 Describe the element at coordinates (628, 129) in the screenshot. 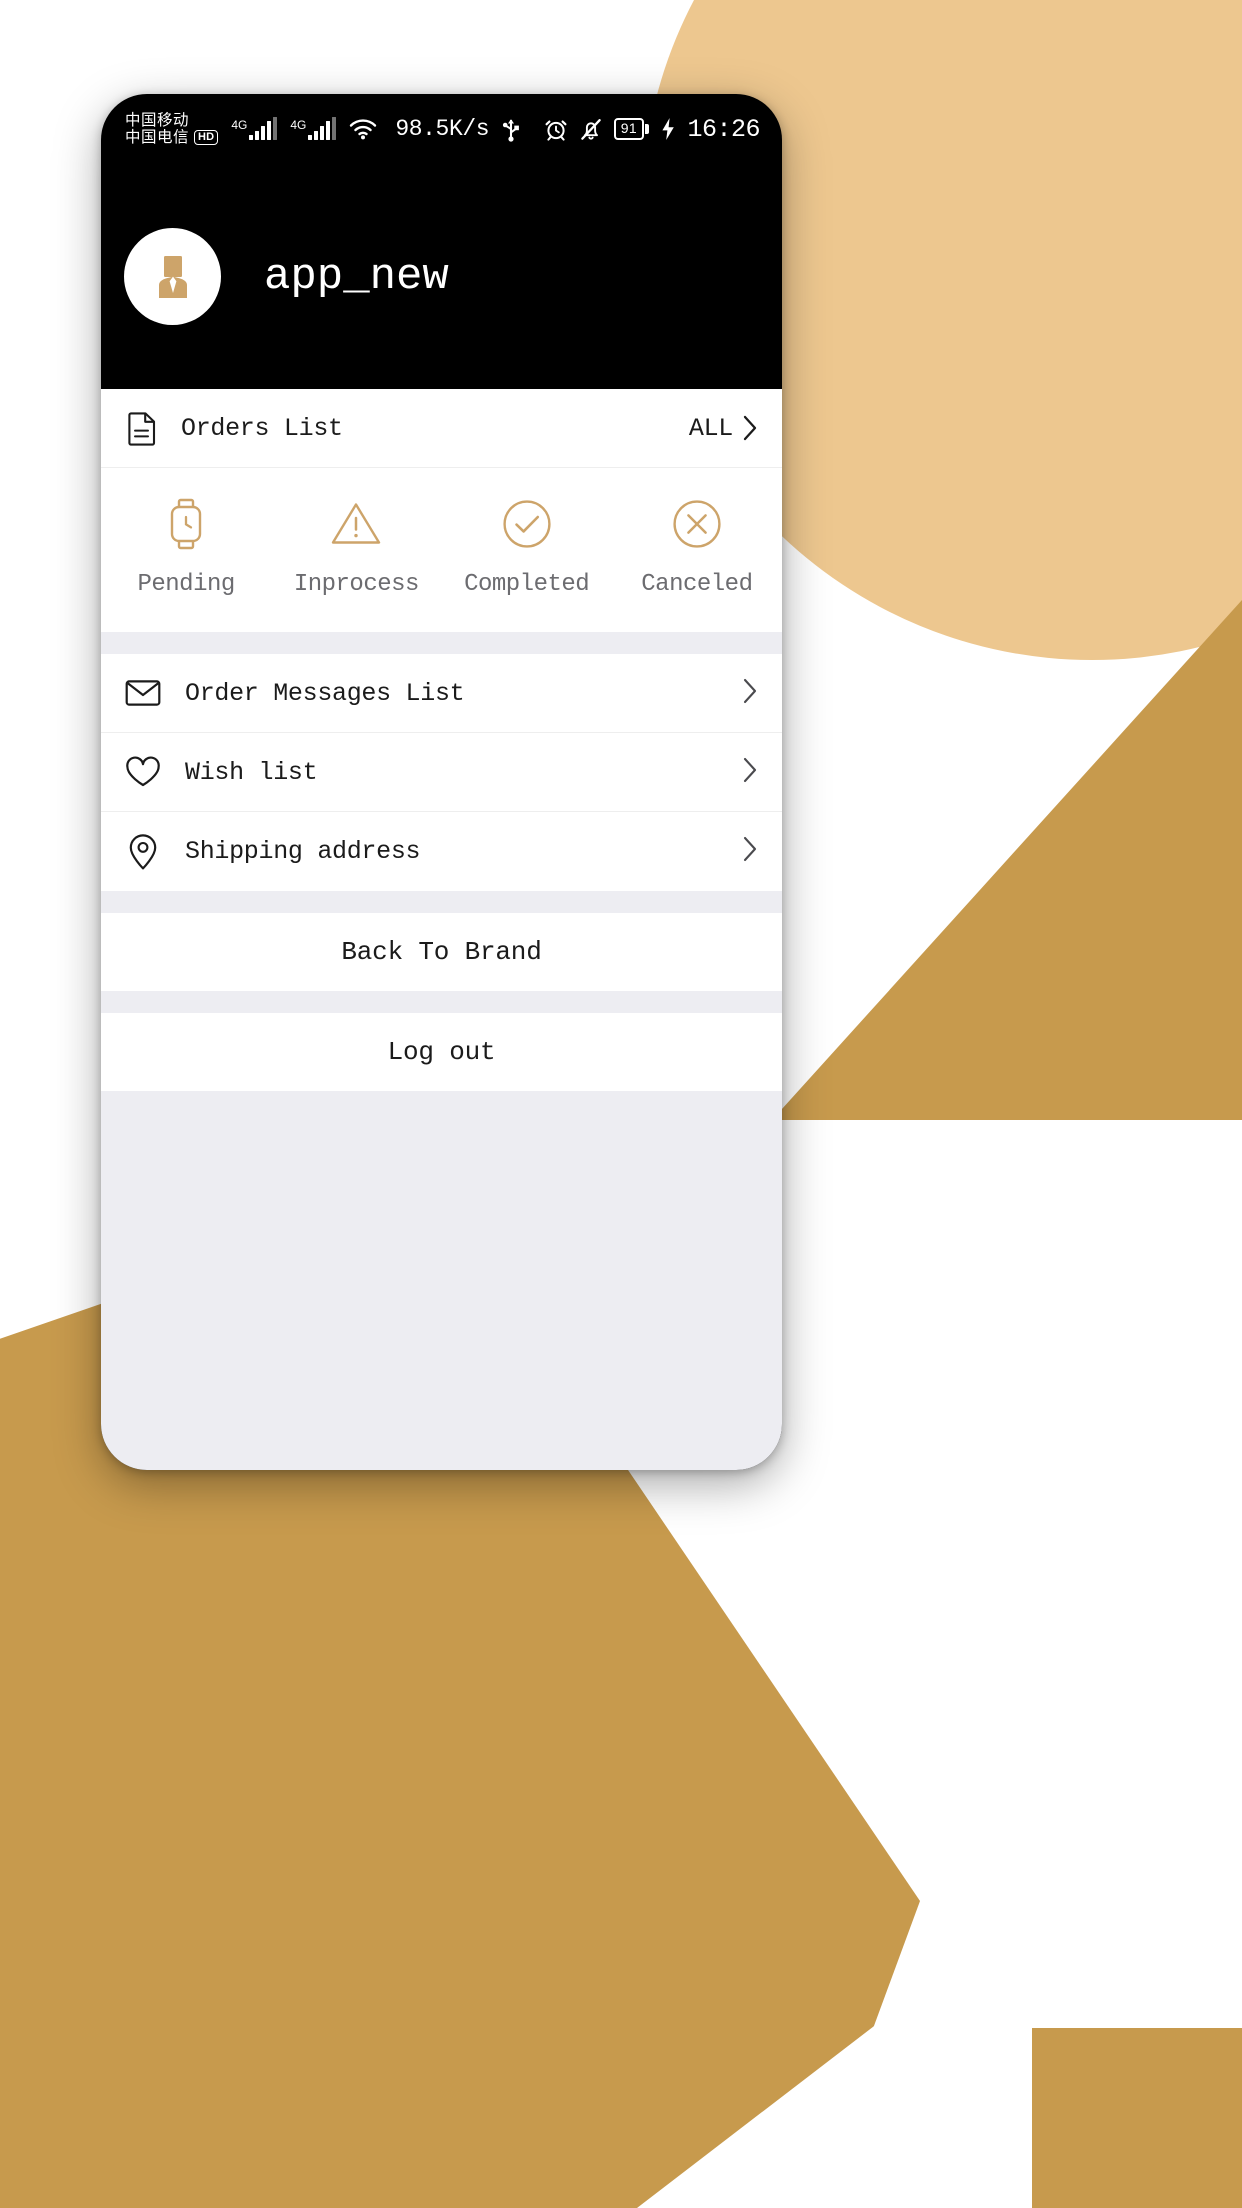

I see `battery-level: 91` at that location.